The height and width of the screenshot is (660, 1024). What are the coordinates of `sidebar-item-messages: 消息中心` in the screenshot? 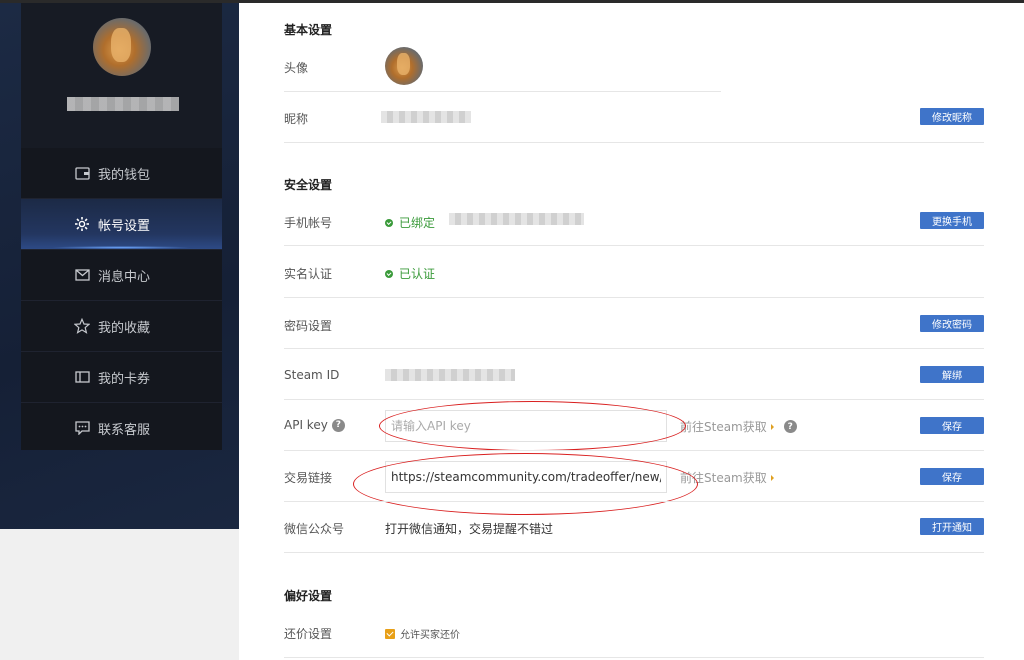 It's located at (121, 275).